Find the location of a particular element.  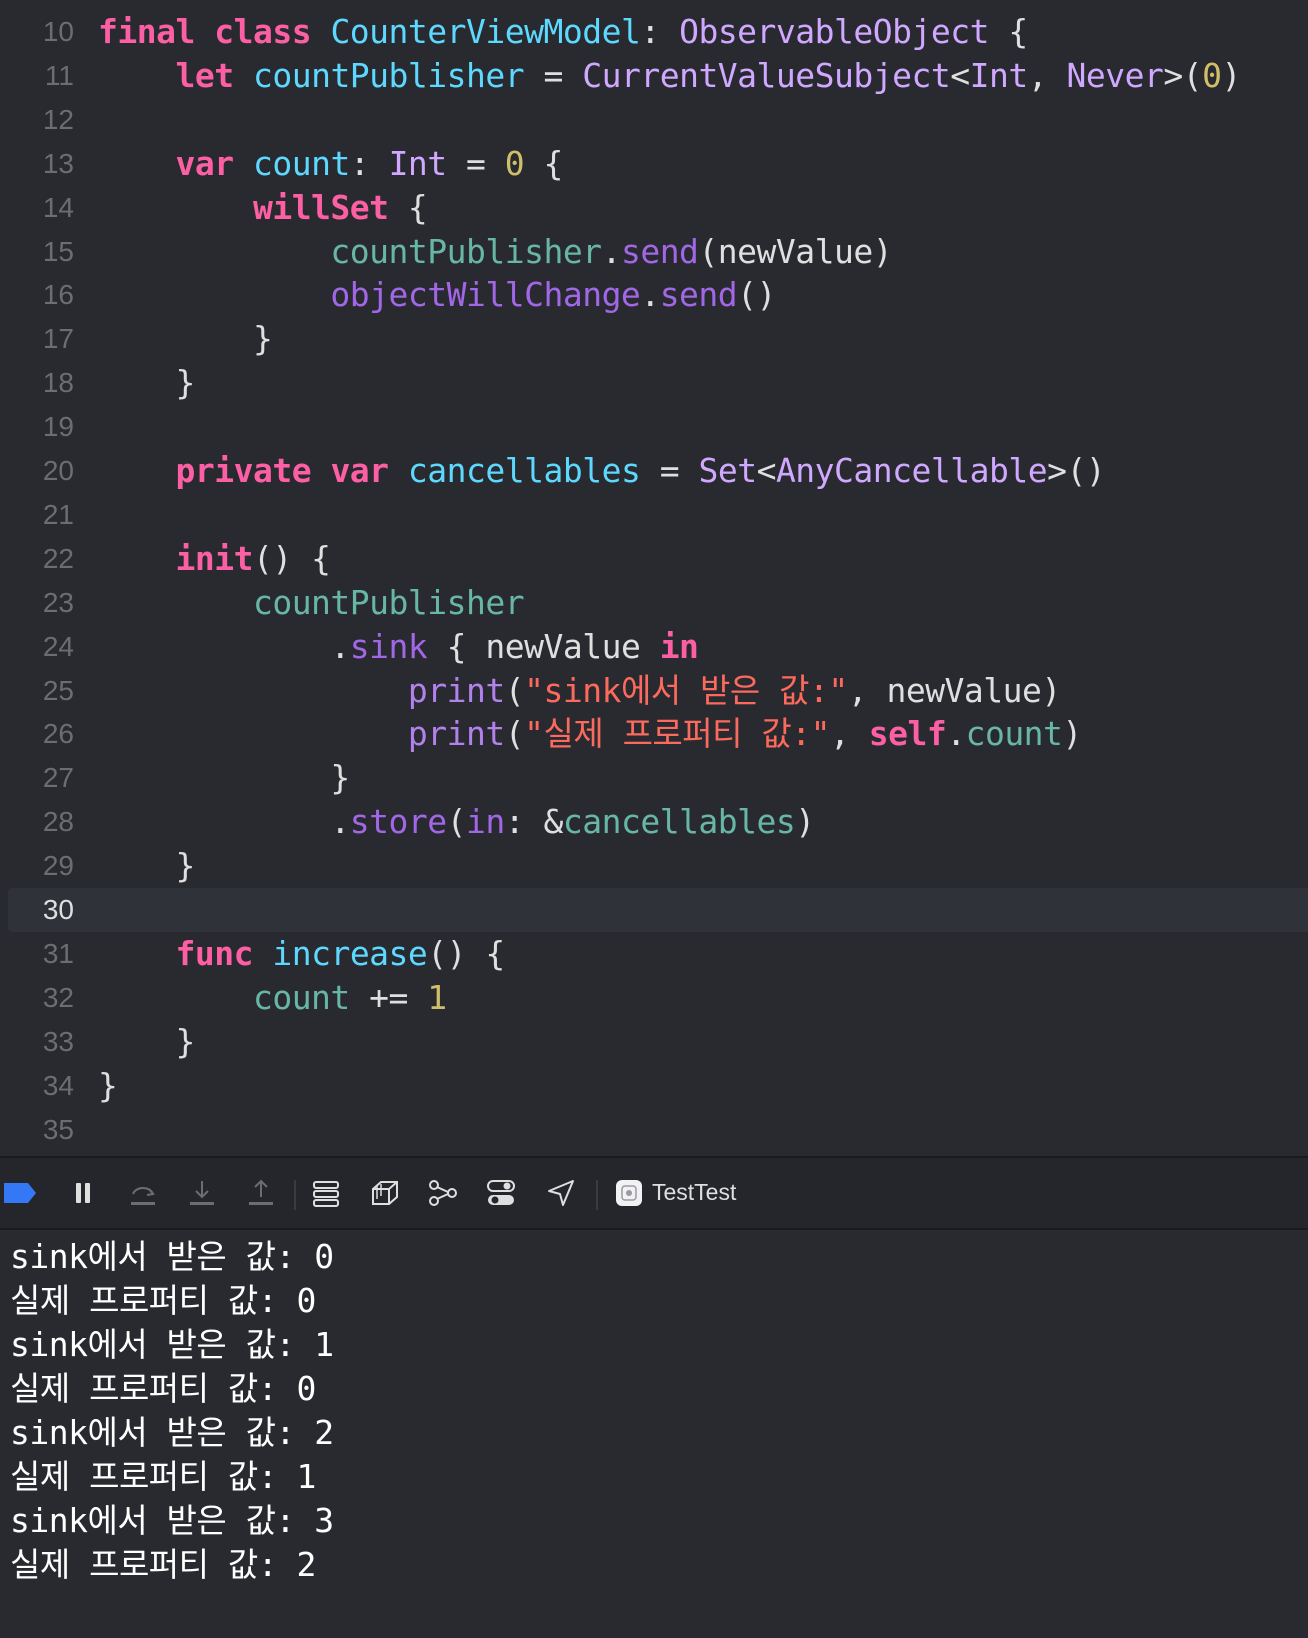

code-line: 16 objectWillChange.send() is located at coordinates (654, 295).